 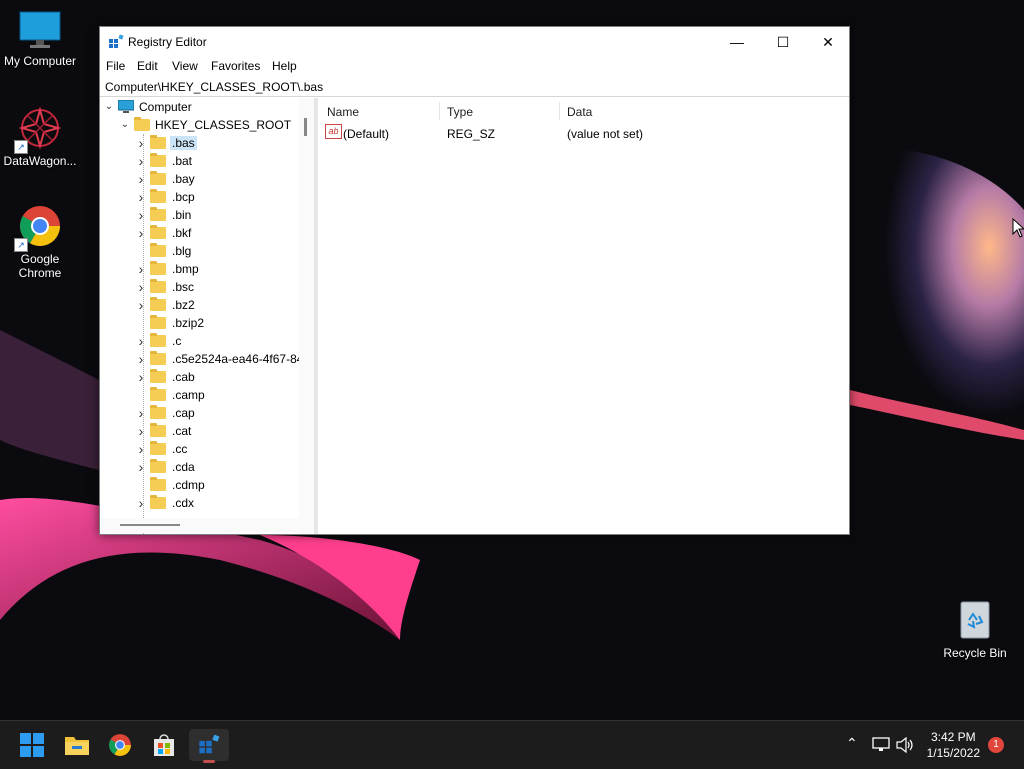 What do you see at coordinates (199, 269) in the screenshot?
I see `tree-node-key: › .bmp` at bounding box center [199, 269].